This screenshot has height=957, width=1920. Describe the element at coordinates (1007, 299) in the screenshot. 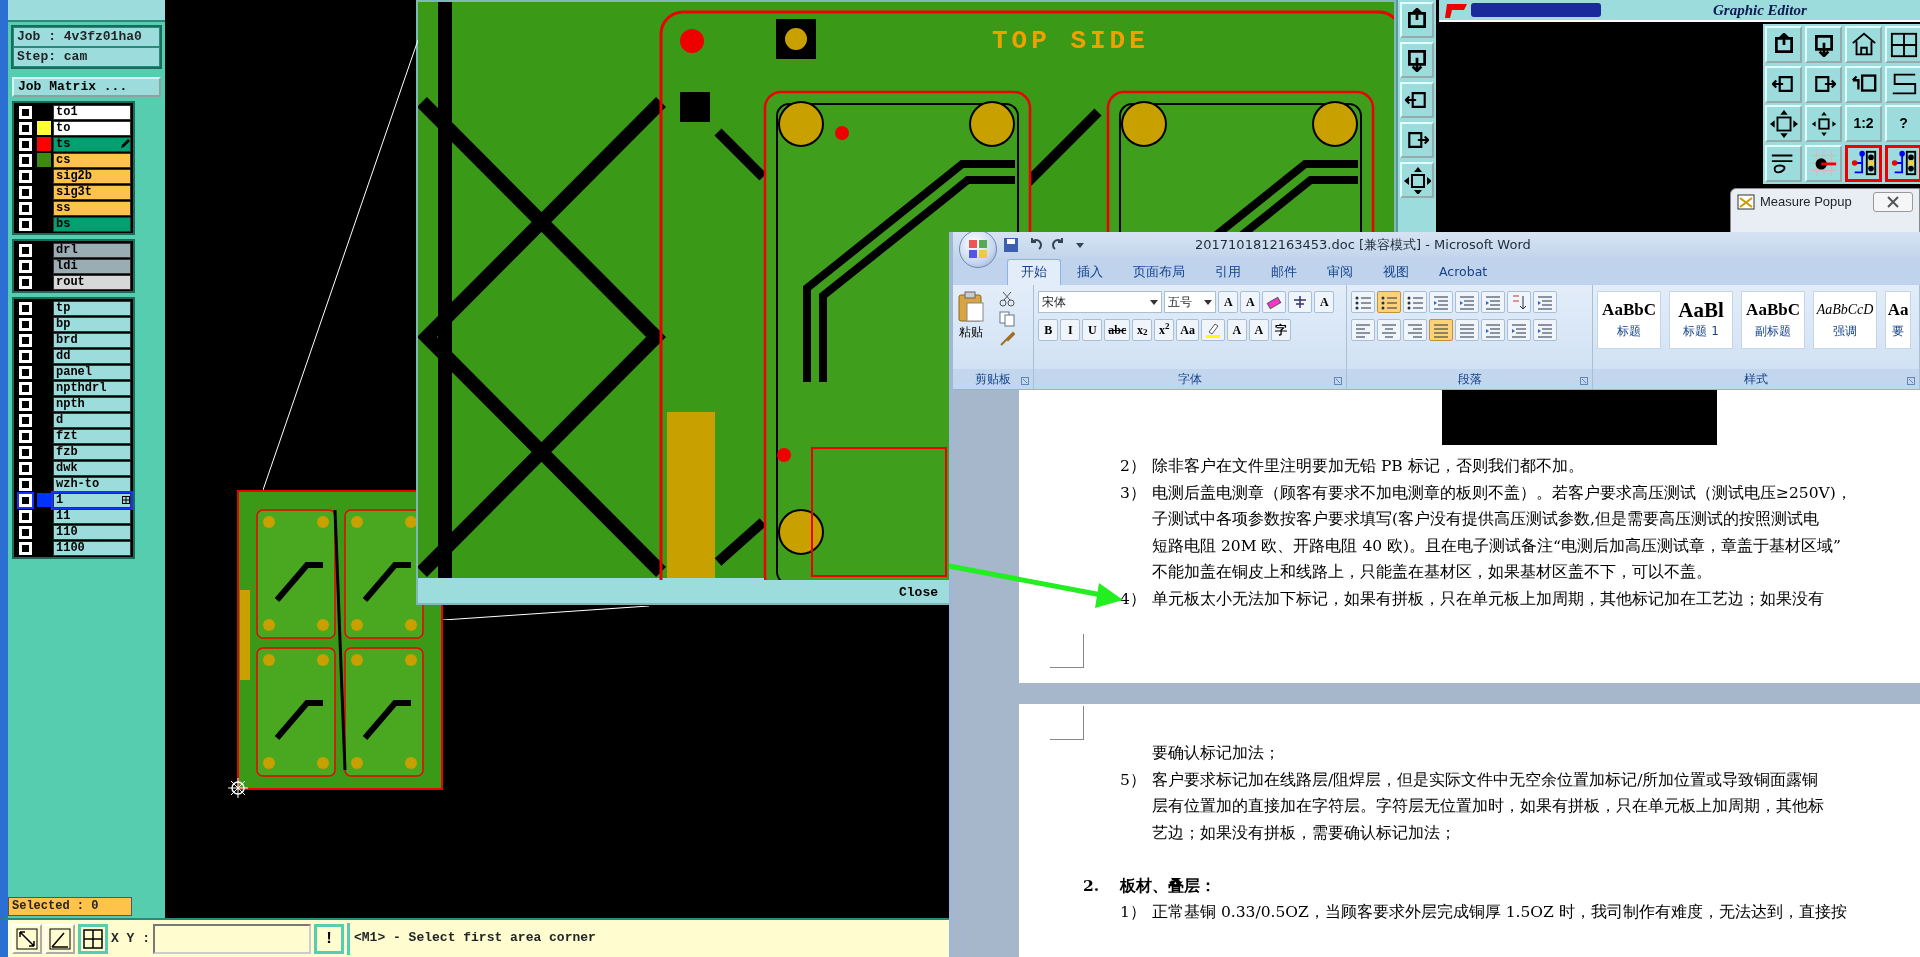

I see `scissors-icon` at that location.